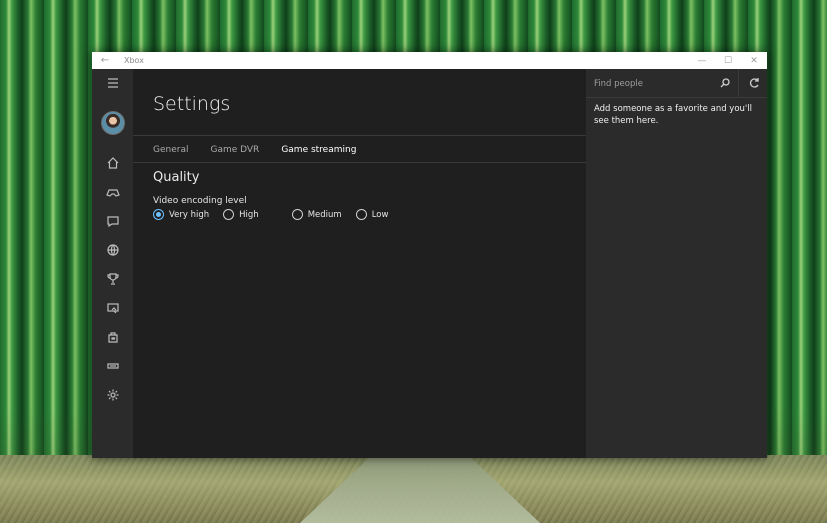  Describe the element at coordinates (112, 163) in the screenshot. I see `home-icon` at that location.